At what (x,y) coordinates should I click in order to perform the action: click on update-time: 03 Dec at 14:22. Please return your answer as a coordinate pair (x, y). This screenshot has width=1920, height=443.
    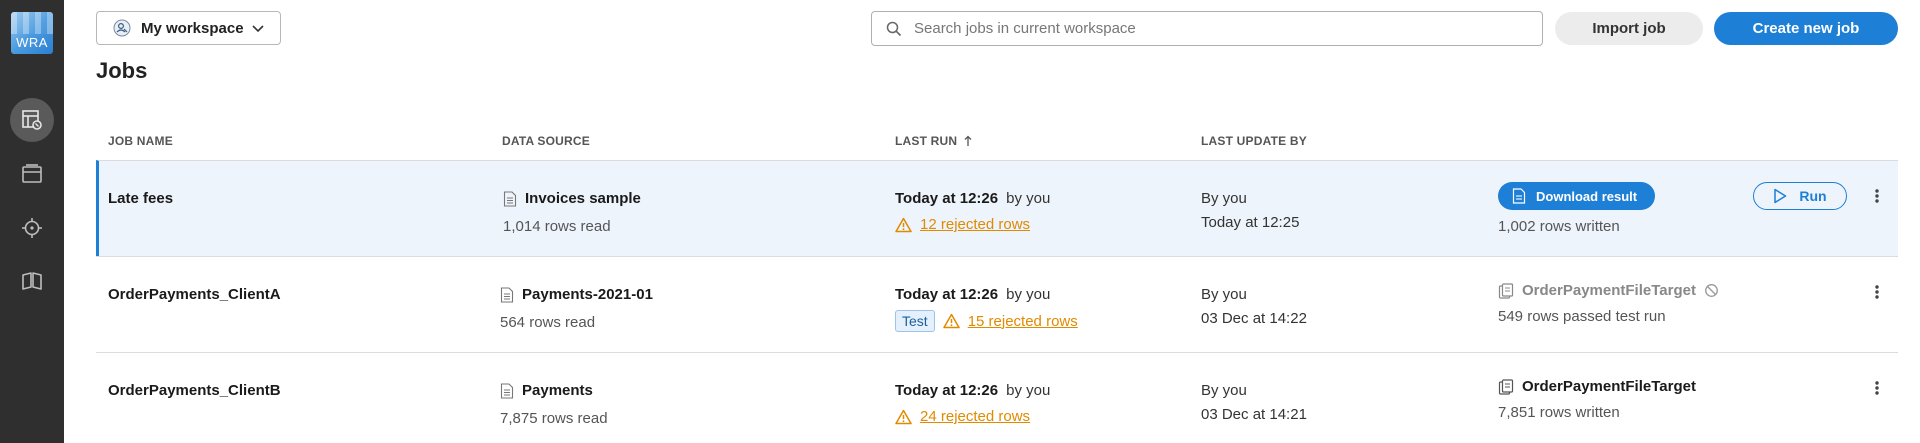
    Looking at the image, I should click on (1254, 318).